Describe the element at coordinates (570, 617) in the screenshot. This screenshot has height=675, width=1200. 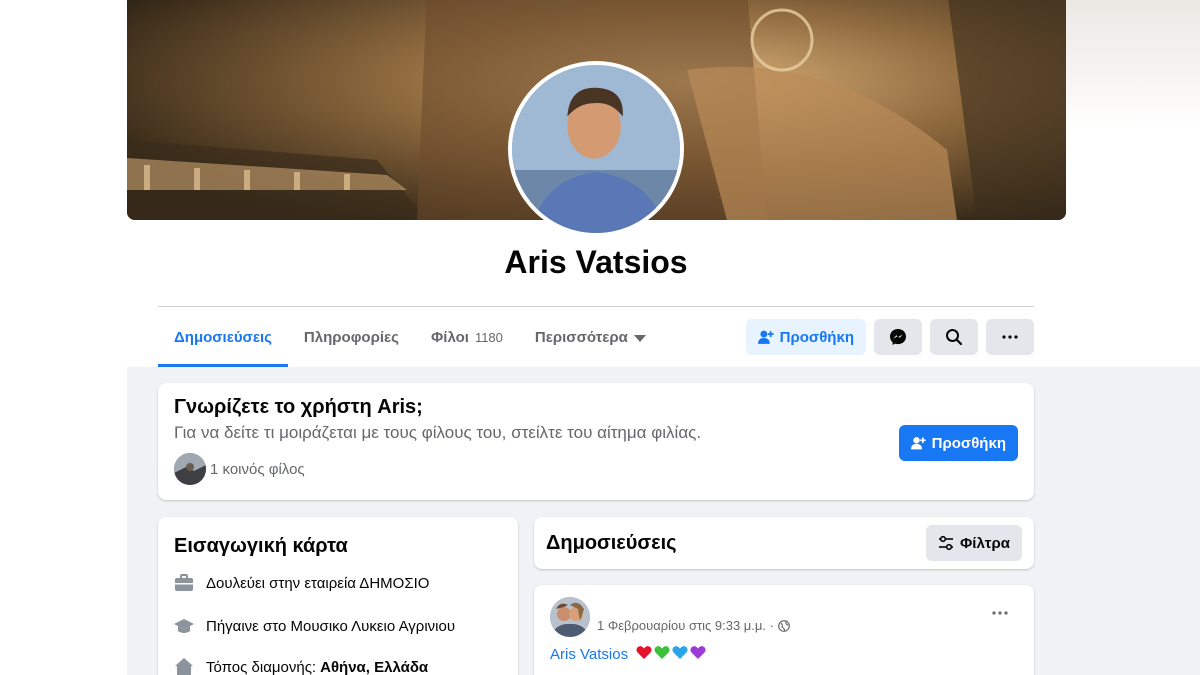
I see `post-author-avatar` at that location.